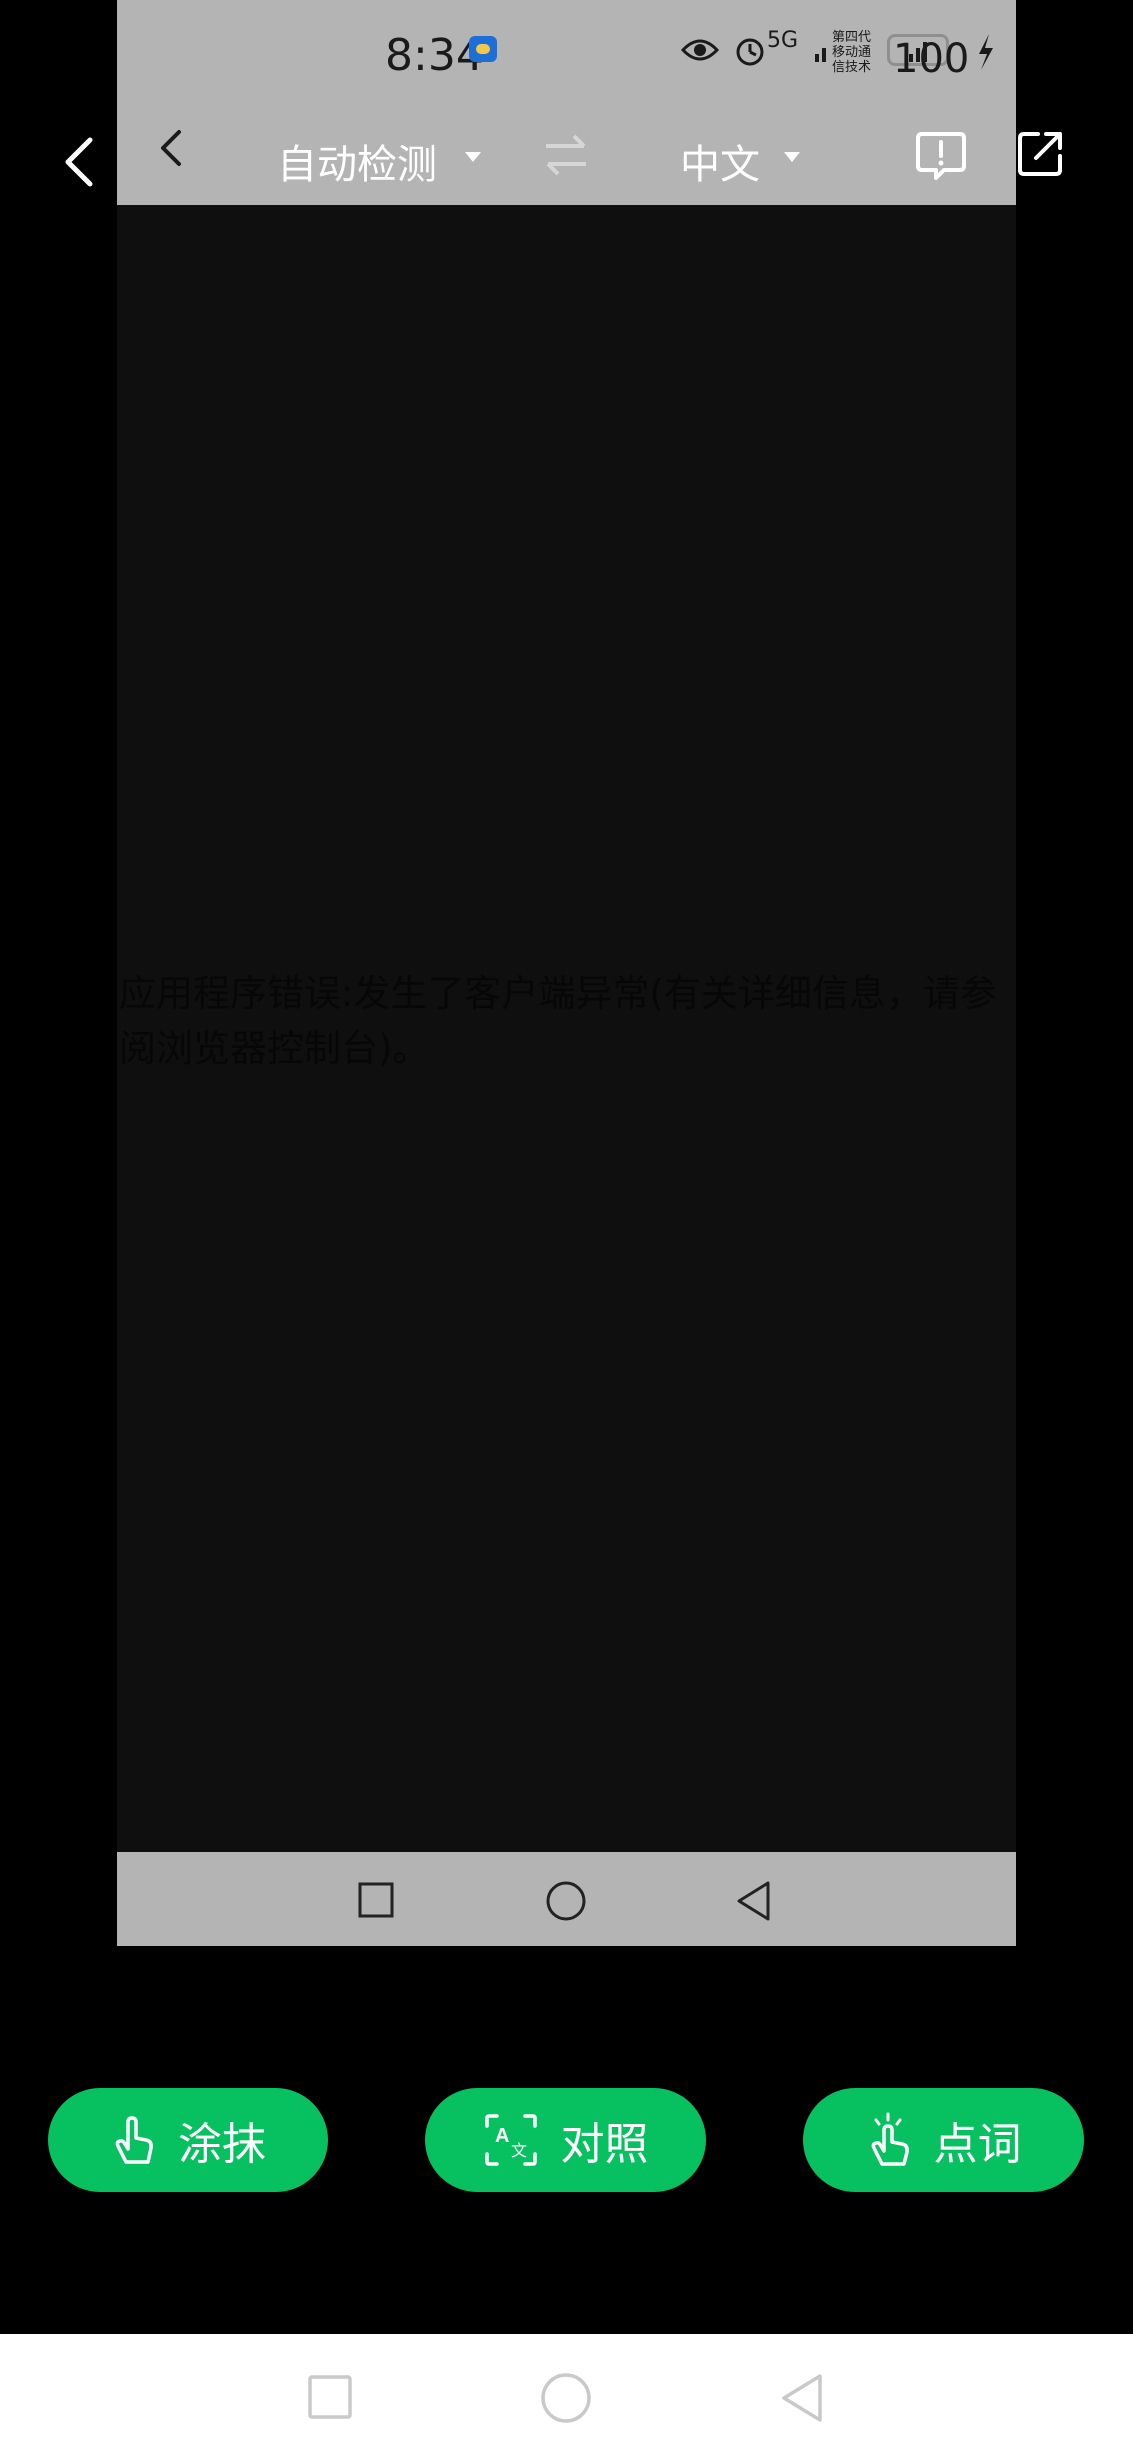  Describe the element at coordinates (376, 1900) in the screenshot. I see `square-icon` at that location.